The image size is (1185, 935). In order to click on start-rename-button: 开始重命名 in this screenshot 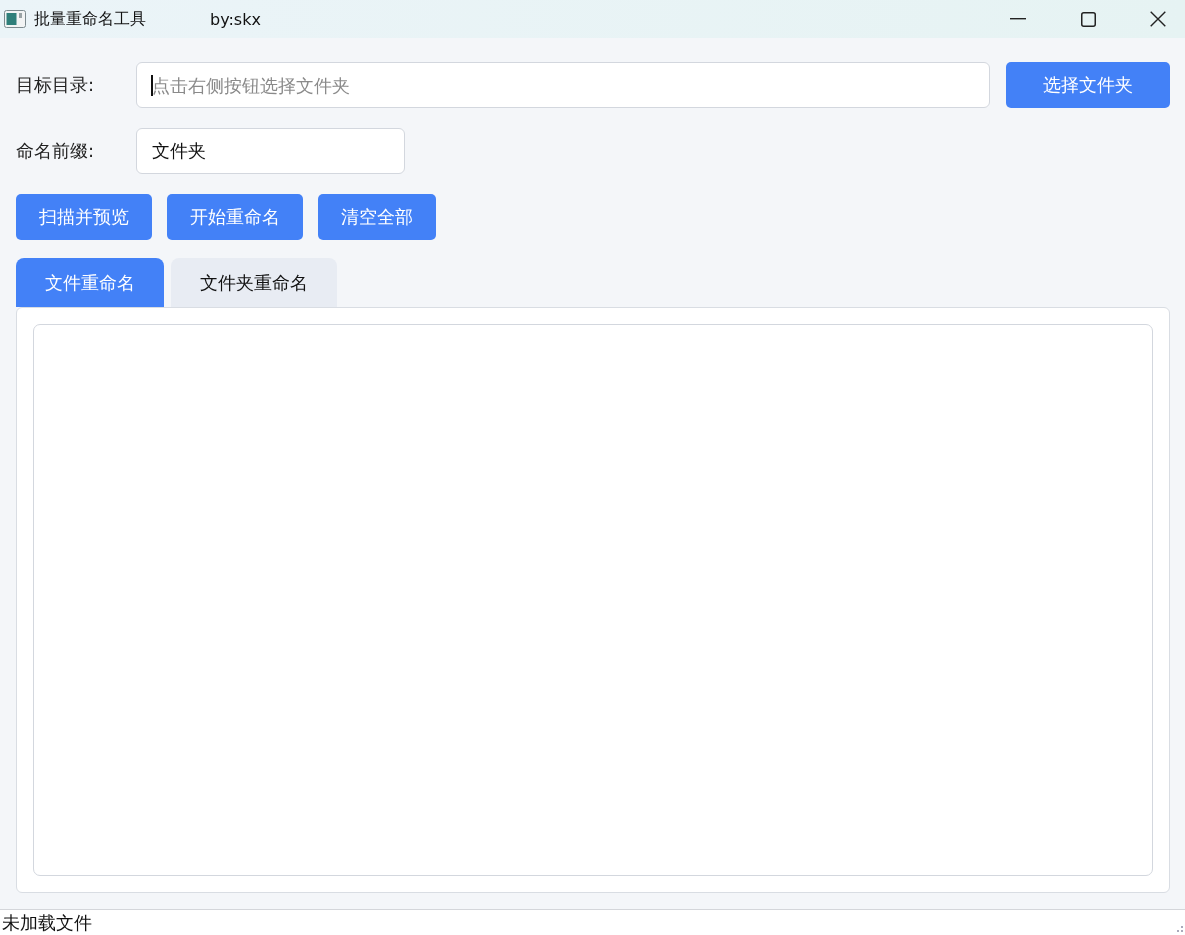, I will do `click(235, 217)`.